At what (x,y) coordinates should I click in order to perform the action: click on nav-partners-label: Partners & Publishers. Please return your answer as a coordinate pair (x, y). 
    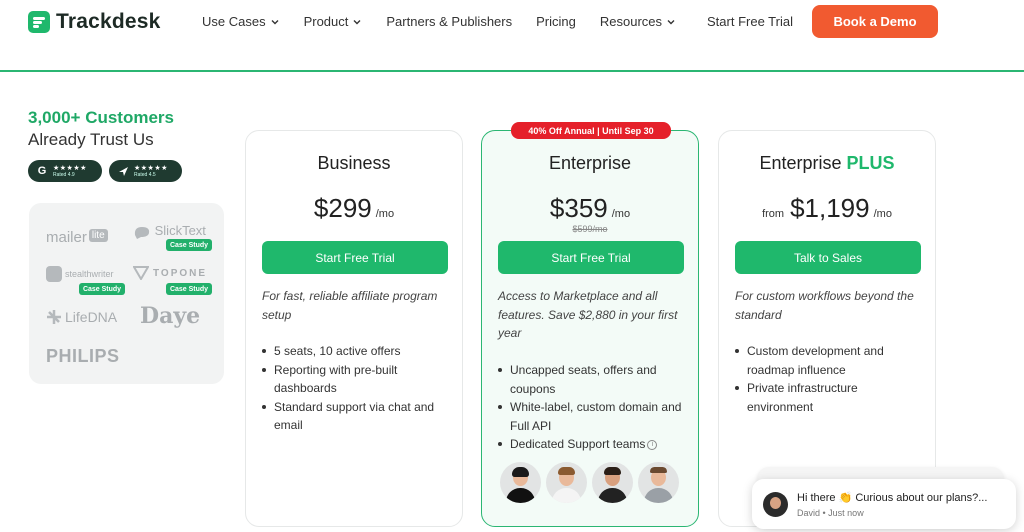
    Looking at the image, I should click on (449, 21).